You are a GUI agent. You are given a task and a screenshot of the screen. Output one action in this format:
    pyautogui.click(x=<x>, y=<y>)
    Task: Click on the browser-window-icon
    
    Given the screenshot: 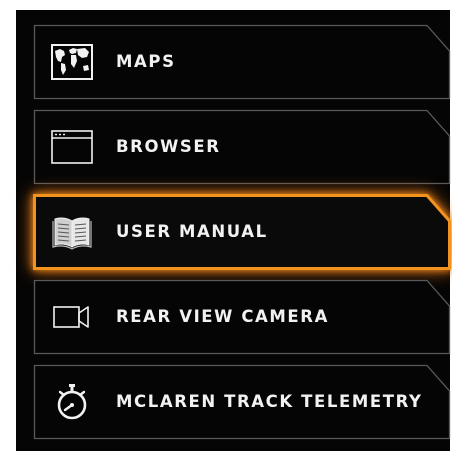 What is the action you would take?
    pyautogui.click(x=72, y=147)
    